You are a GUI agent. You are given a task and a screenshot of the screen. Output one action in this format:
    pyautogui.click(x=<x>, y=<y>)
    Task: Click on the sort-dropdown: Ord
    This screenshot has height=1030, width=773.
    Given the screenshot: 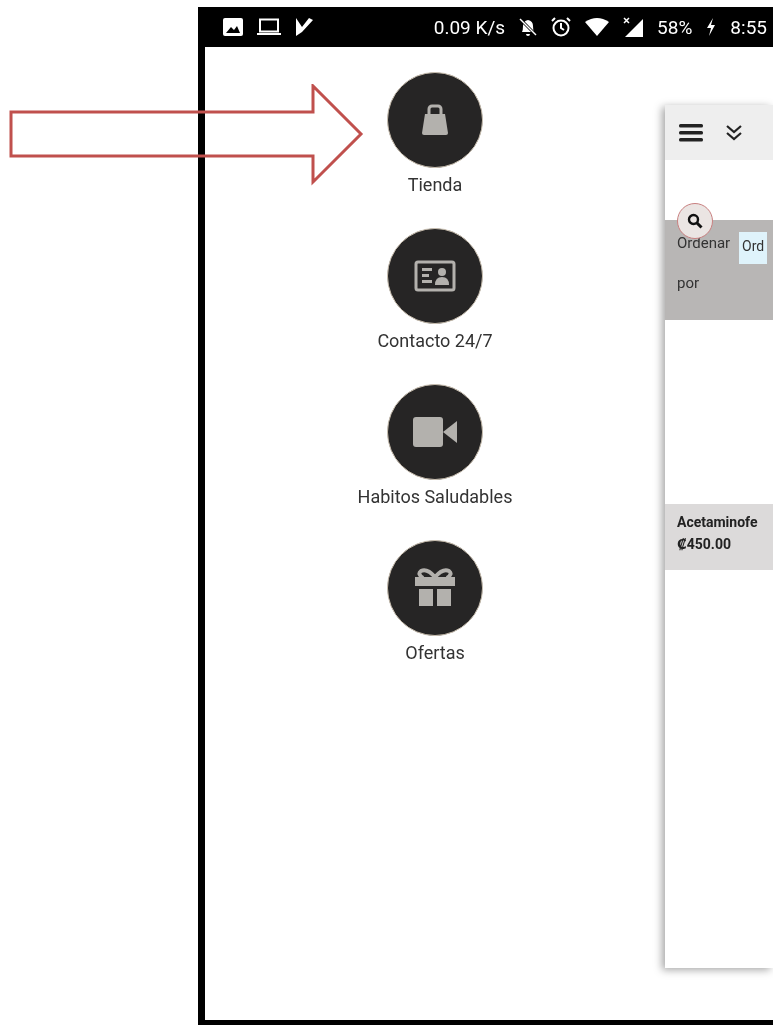 What is the action you would take?
    pyautogui.click(x=753, y=248)
    